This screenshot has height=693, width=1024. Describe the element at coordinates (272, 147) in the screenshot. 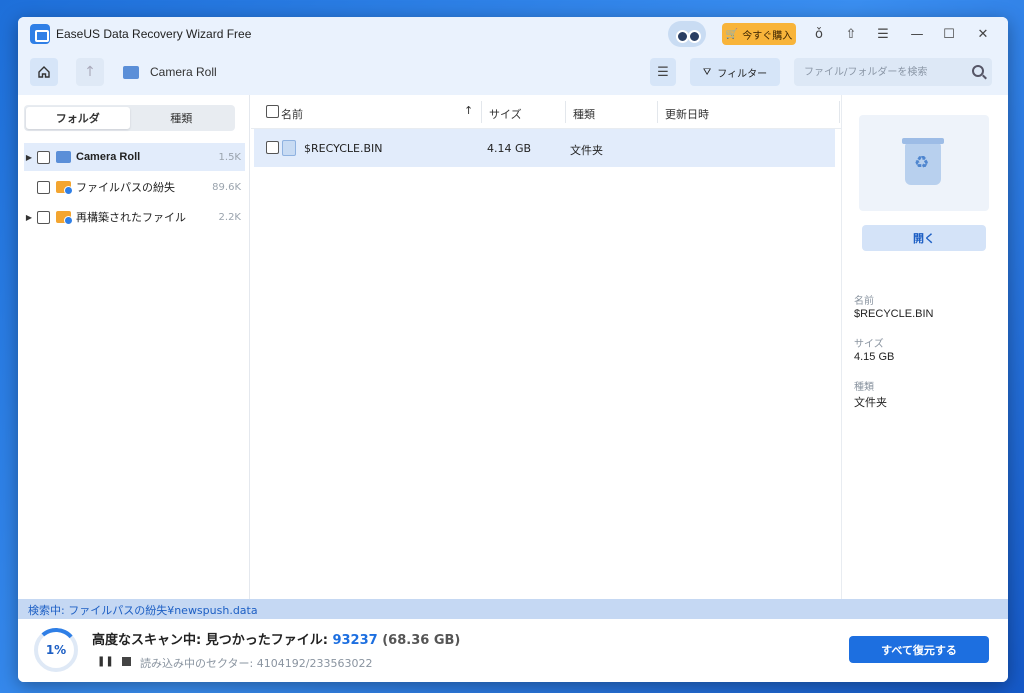

I see `row-checkbox` at that location.